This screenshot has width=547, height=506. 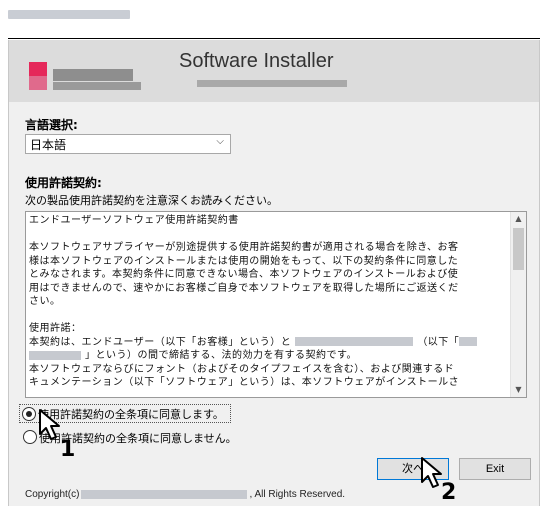 I want to click on step-number-1: 1, so click(x=68, y=449).